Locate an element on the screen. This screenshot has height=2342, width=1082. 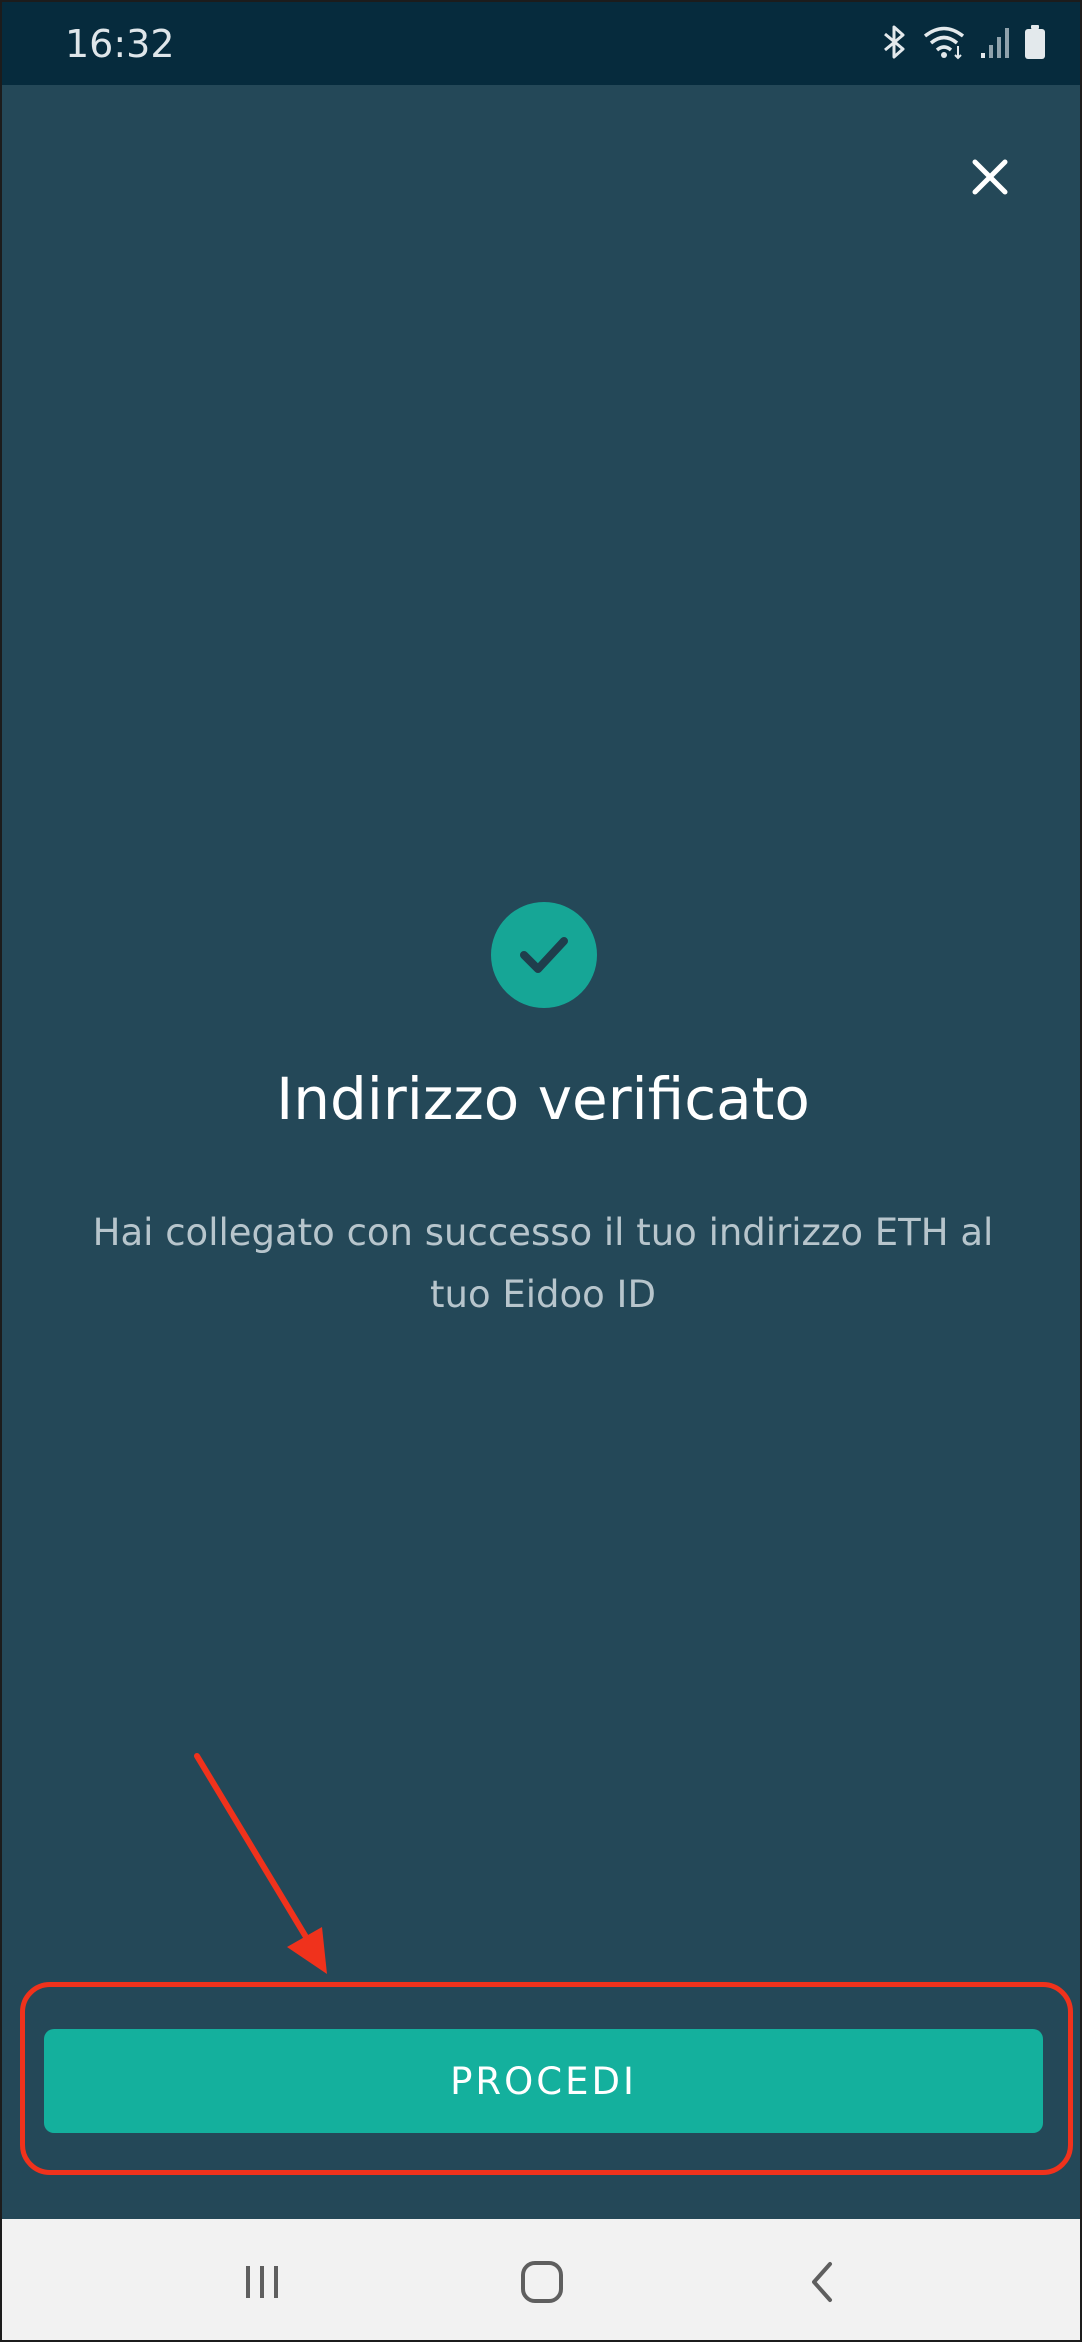
close-icon is located at coordinates (990, 177).